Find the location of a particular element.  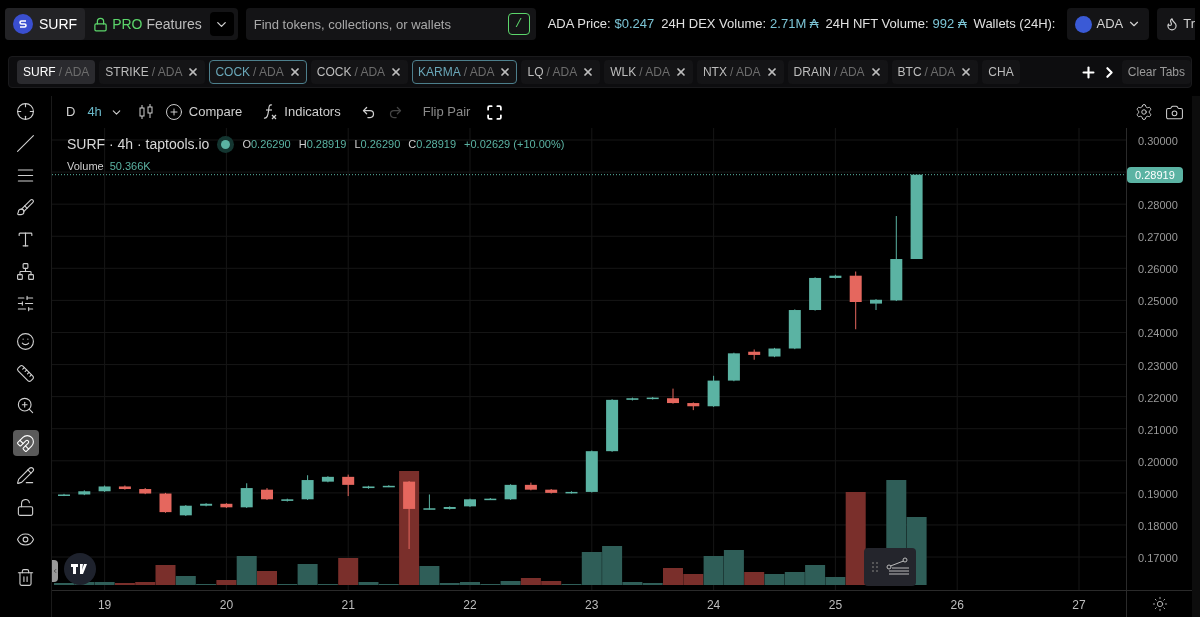

flip-pair-button: Flip Pair is located at coordinates (446, 112).